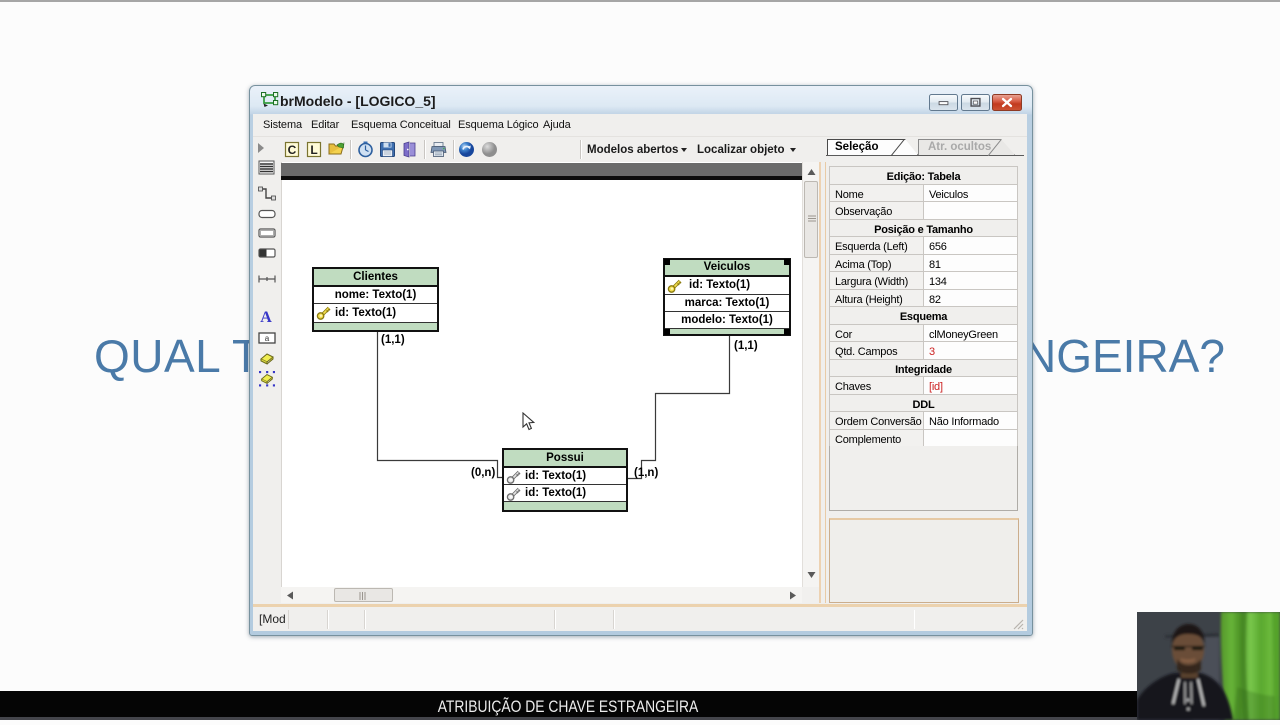 This screenshot has width=1280, height=725. What do you see at coordinates (313, 150) in the screenshot?
I see `svg-text: L` at bounding box center [313, 150].